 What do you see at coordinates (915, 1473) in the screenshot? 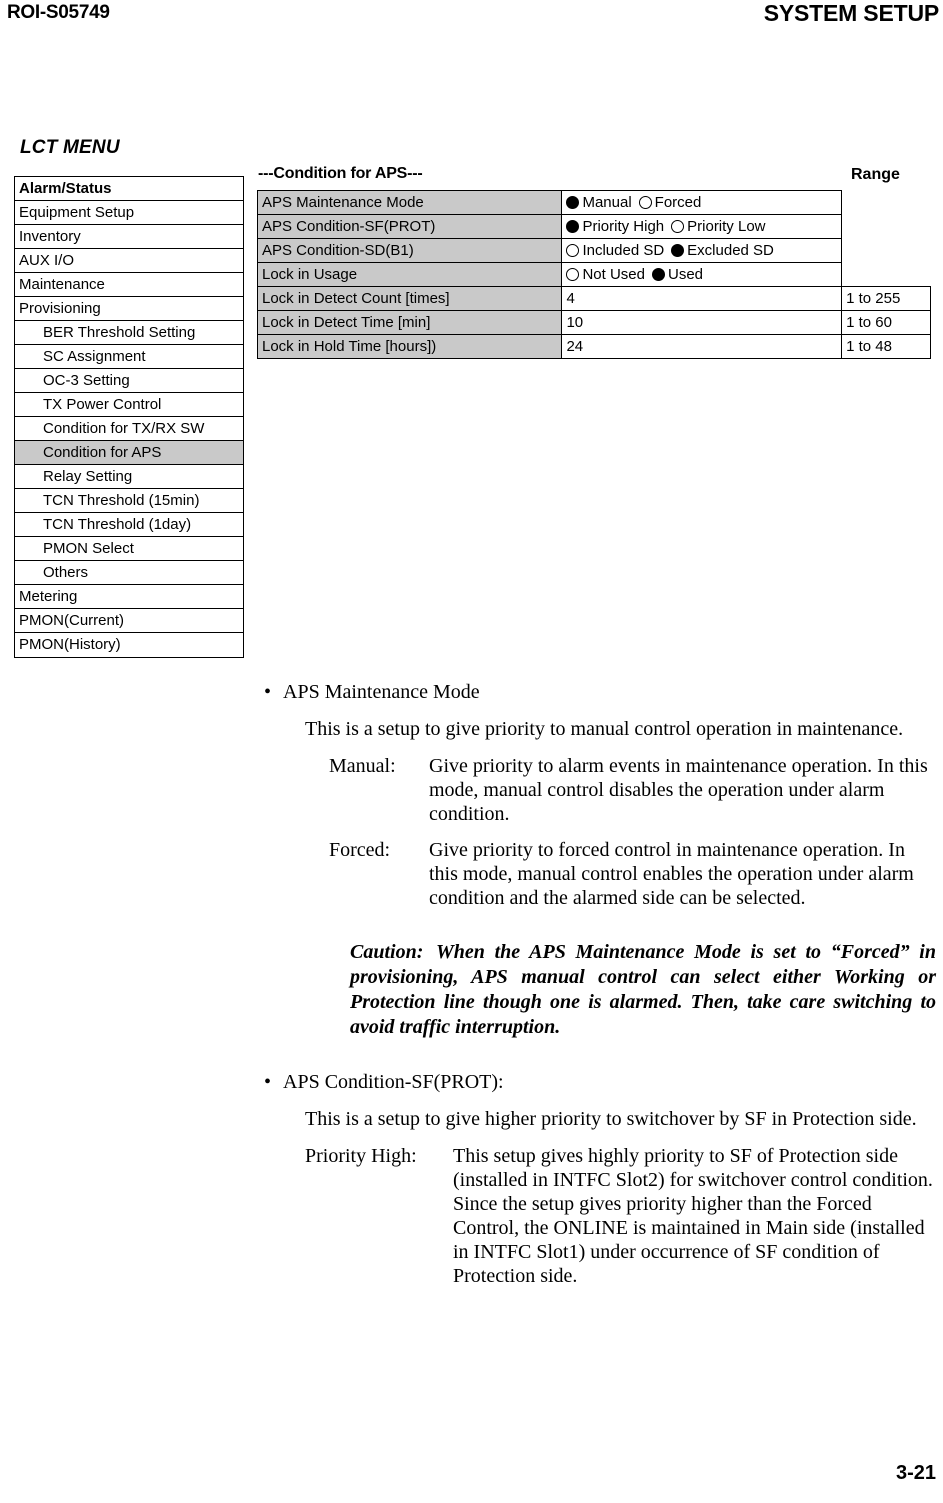
I see `page-number: 3-21` at bounding box center [915, 1473].